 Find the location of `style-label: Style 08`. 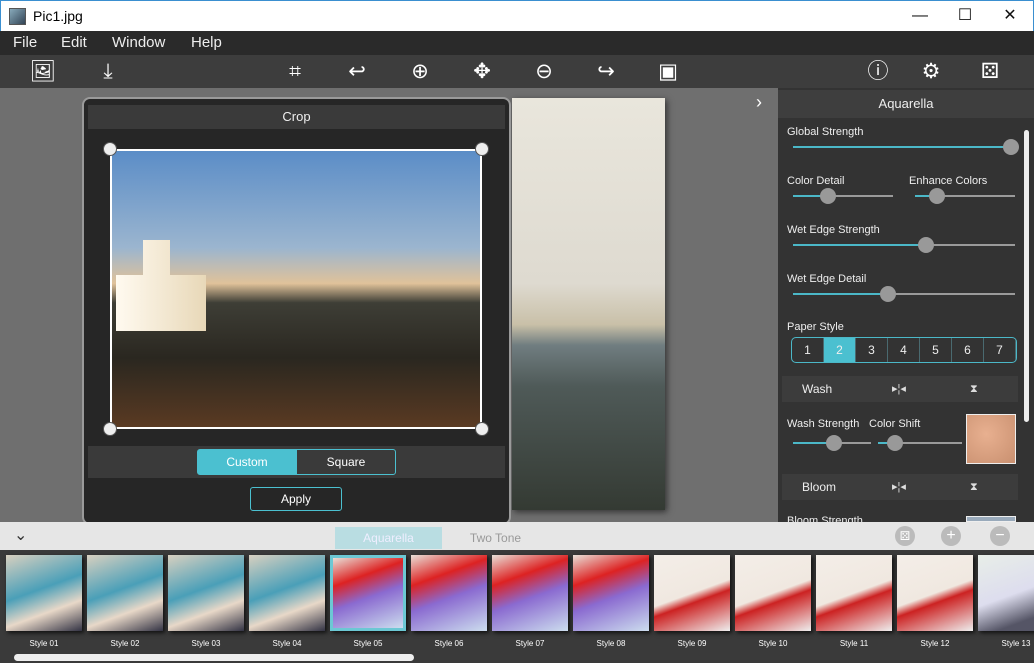

style-label: Style 08 is located at coordinates (611, 643).